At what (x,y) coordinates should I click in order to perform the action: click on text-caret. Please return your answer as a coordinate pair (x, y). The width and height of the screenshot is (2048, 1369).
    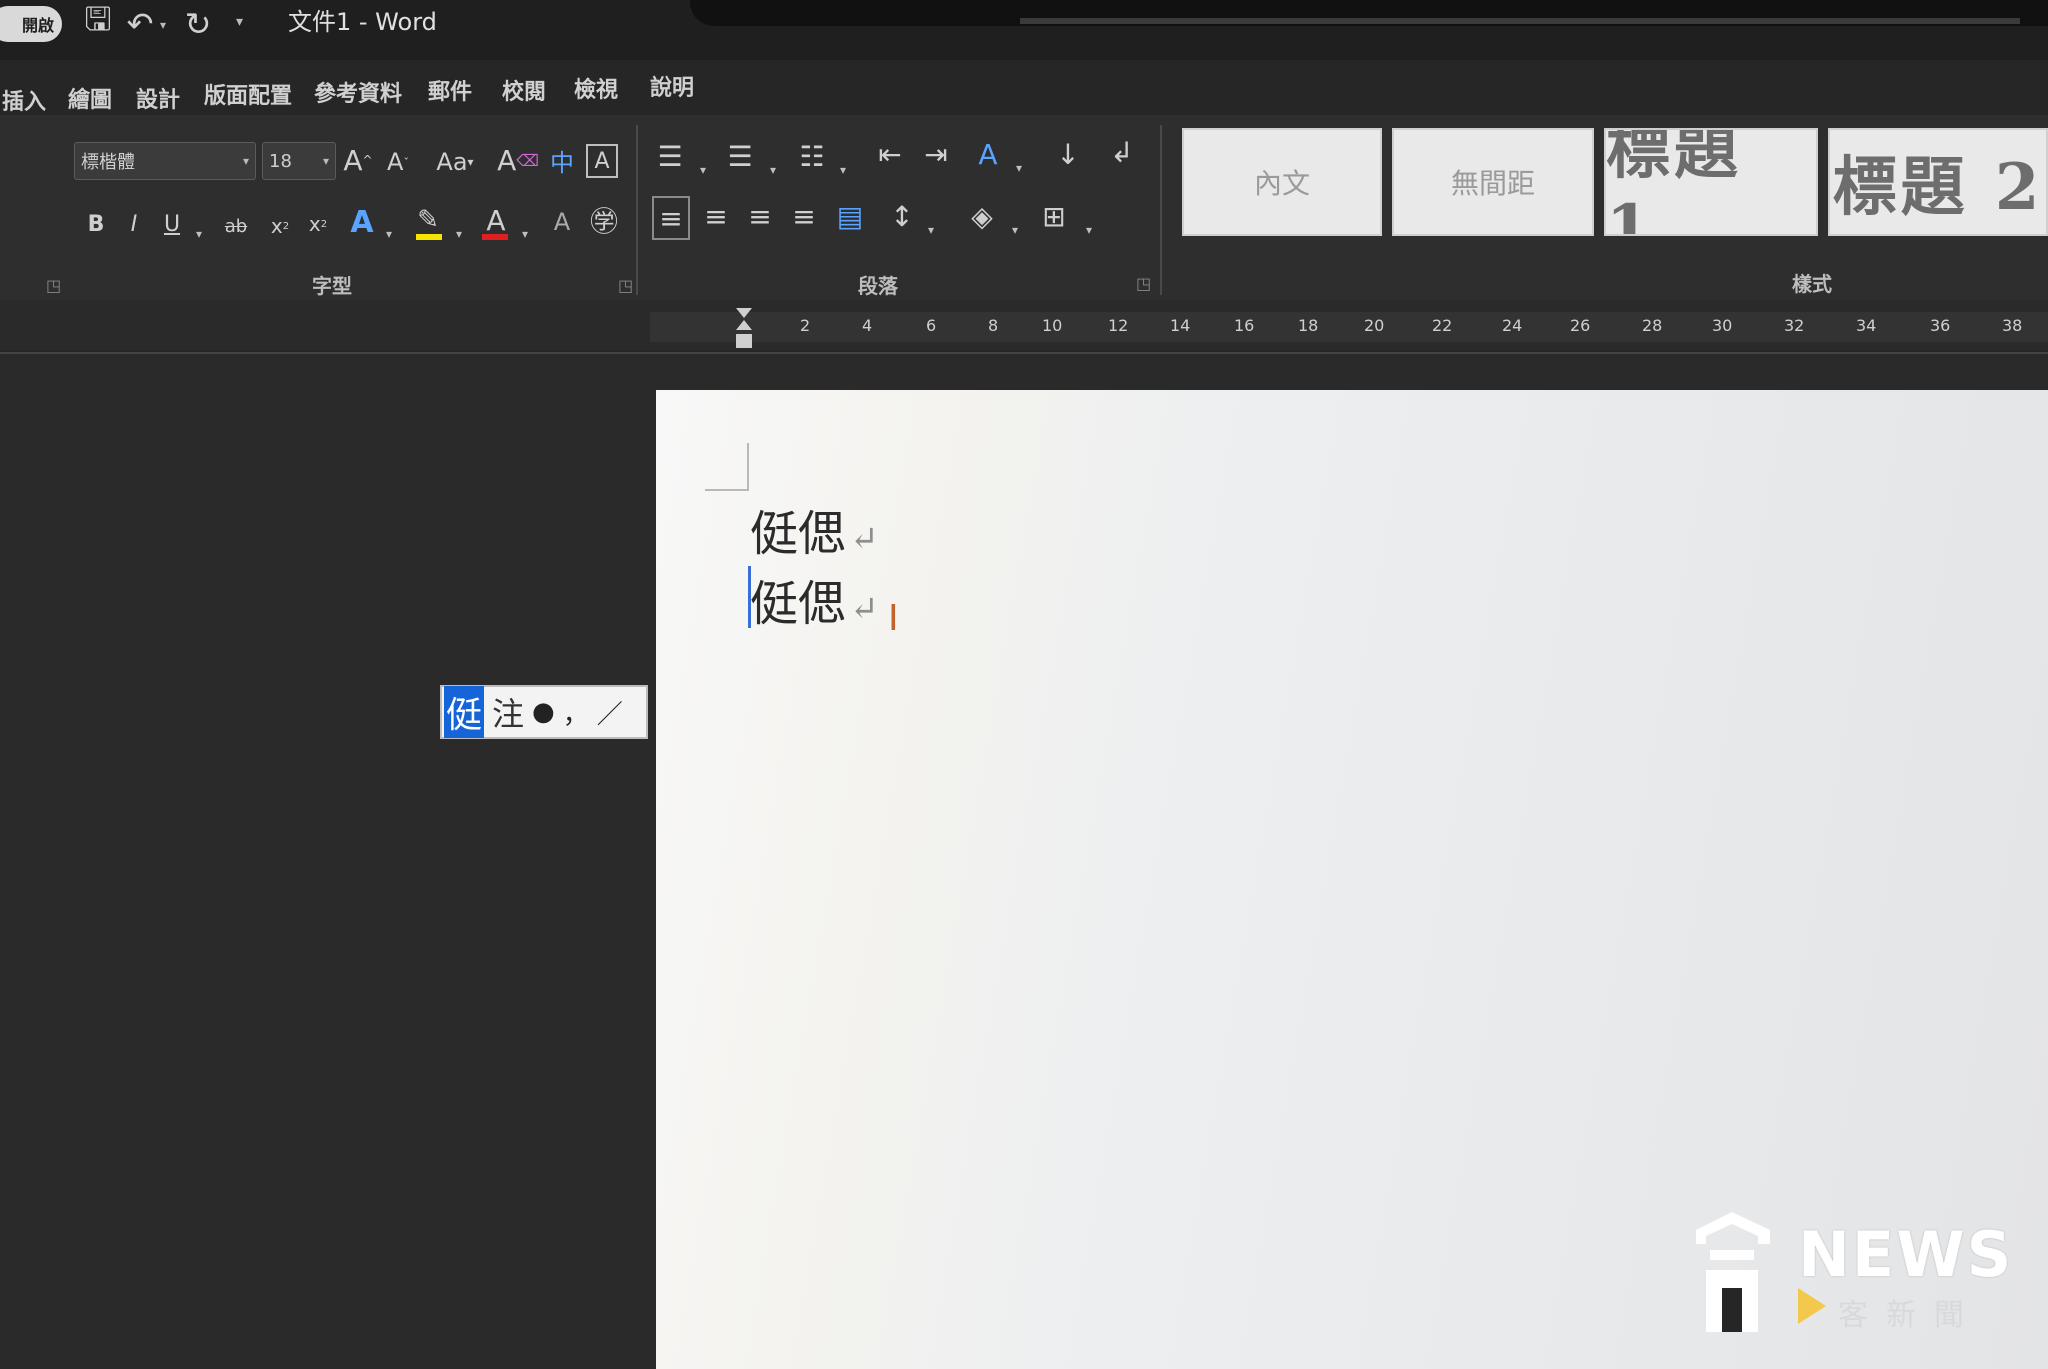
    Looking at the image, I should click on (749, 597).